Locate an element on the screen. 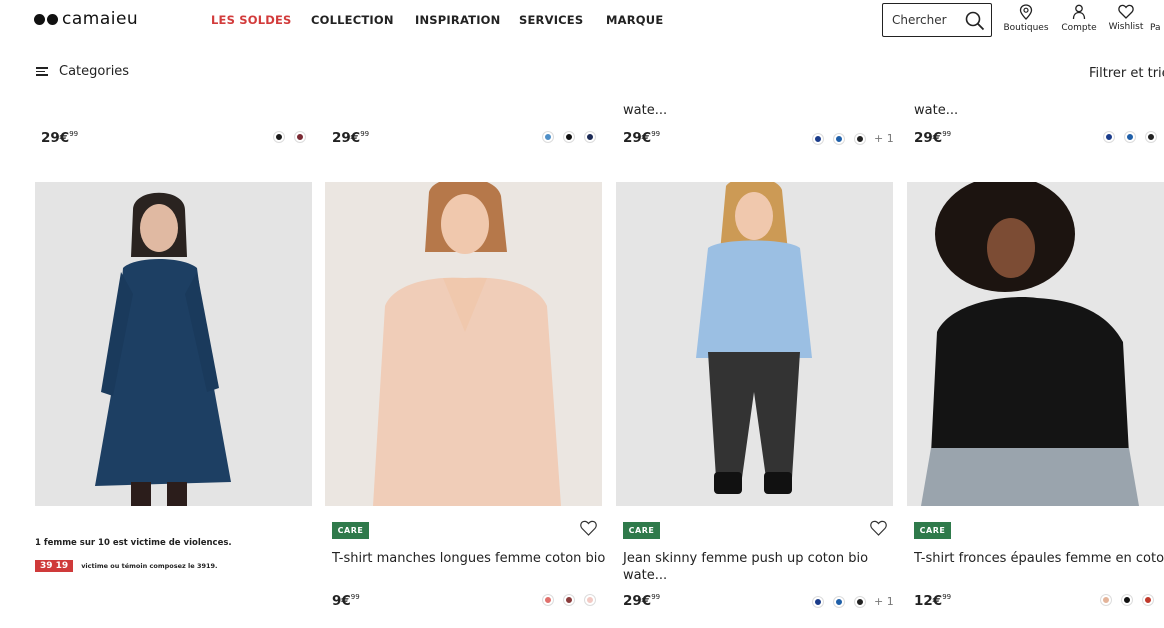 The image size is (1164, 628). product-price: 9€99 is located at coordinates (346, 601).